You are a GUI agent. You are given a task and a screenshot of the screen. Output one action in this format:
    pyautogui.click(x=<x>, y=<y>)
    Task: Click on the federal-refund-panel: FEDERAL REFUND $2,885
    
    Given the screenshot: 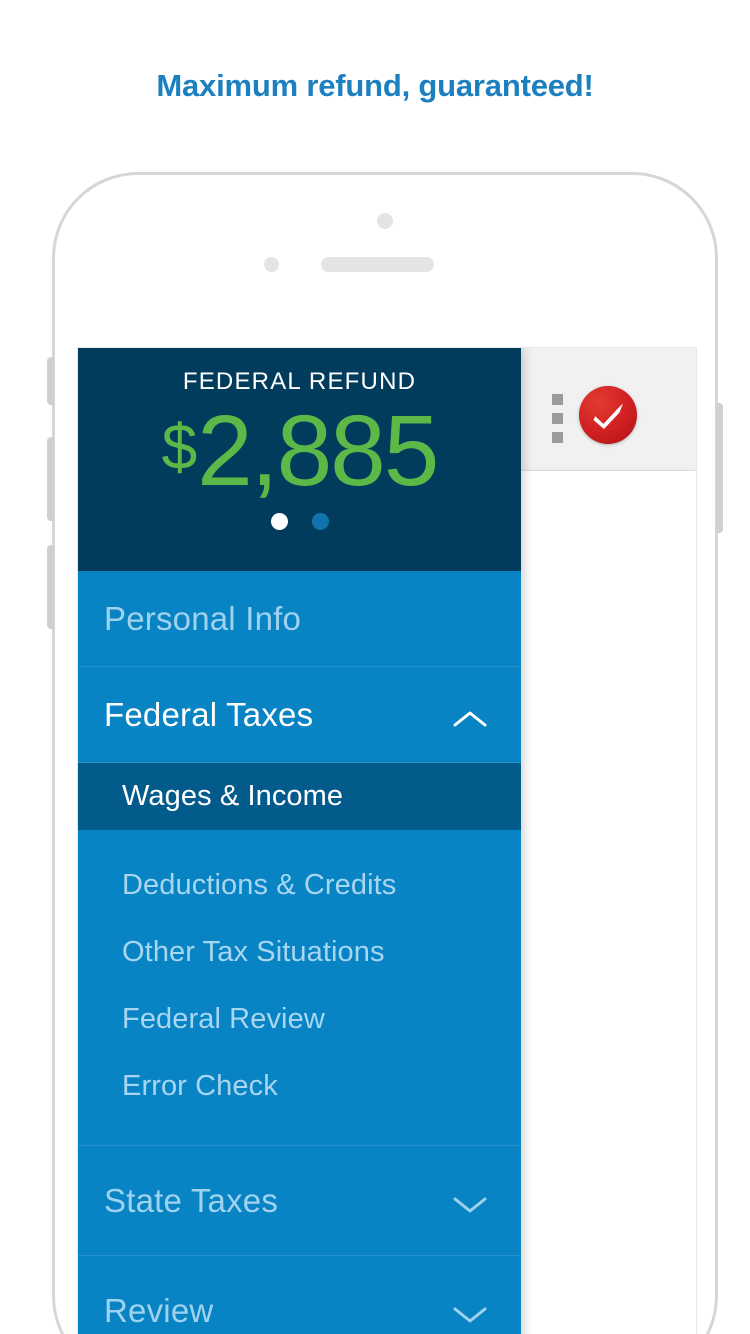 What is the action you would take?
    pyautogui.click(x=299, y=459)
    